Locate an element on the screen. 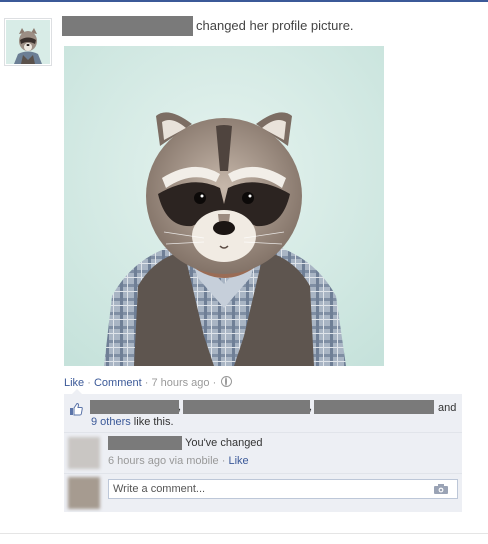  likes-summary: , , and 9 others like this. is located at coordinates (263, 413).